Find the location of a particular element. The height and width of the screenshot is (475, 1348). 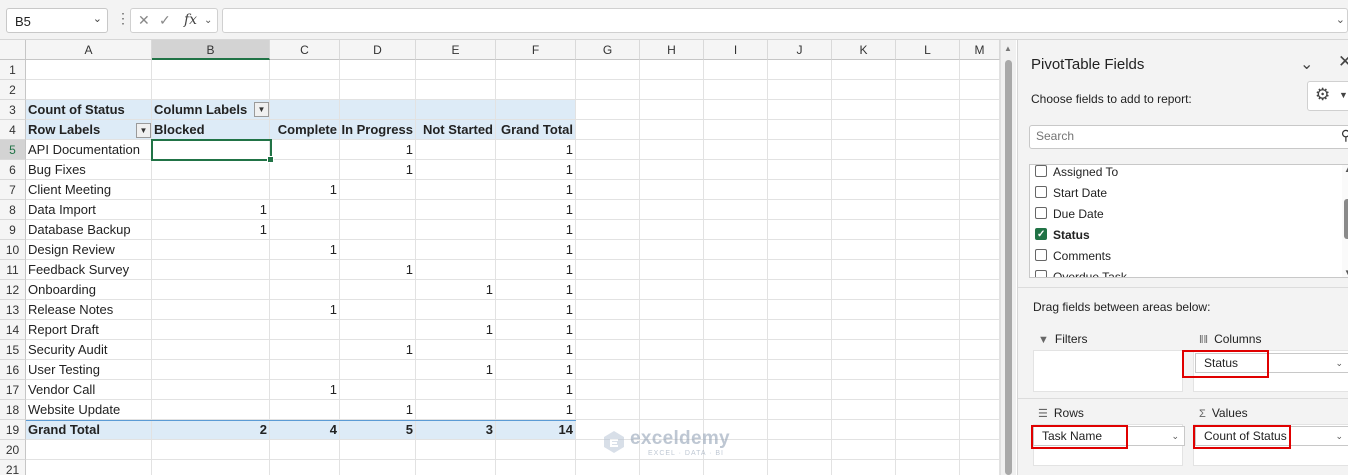

column-header-g: G is located at coordinates (608, 50).